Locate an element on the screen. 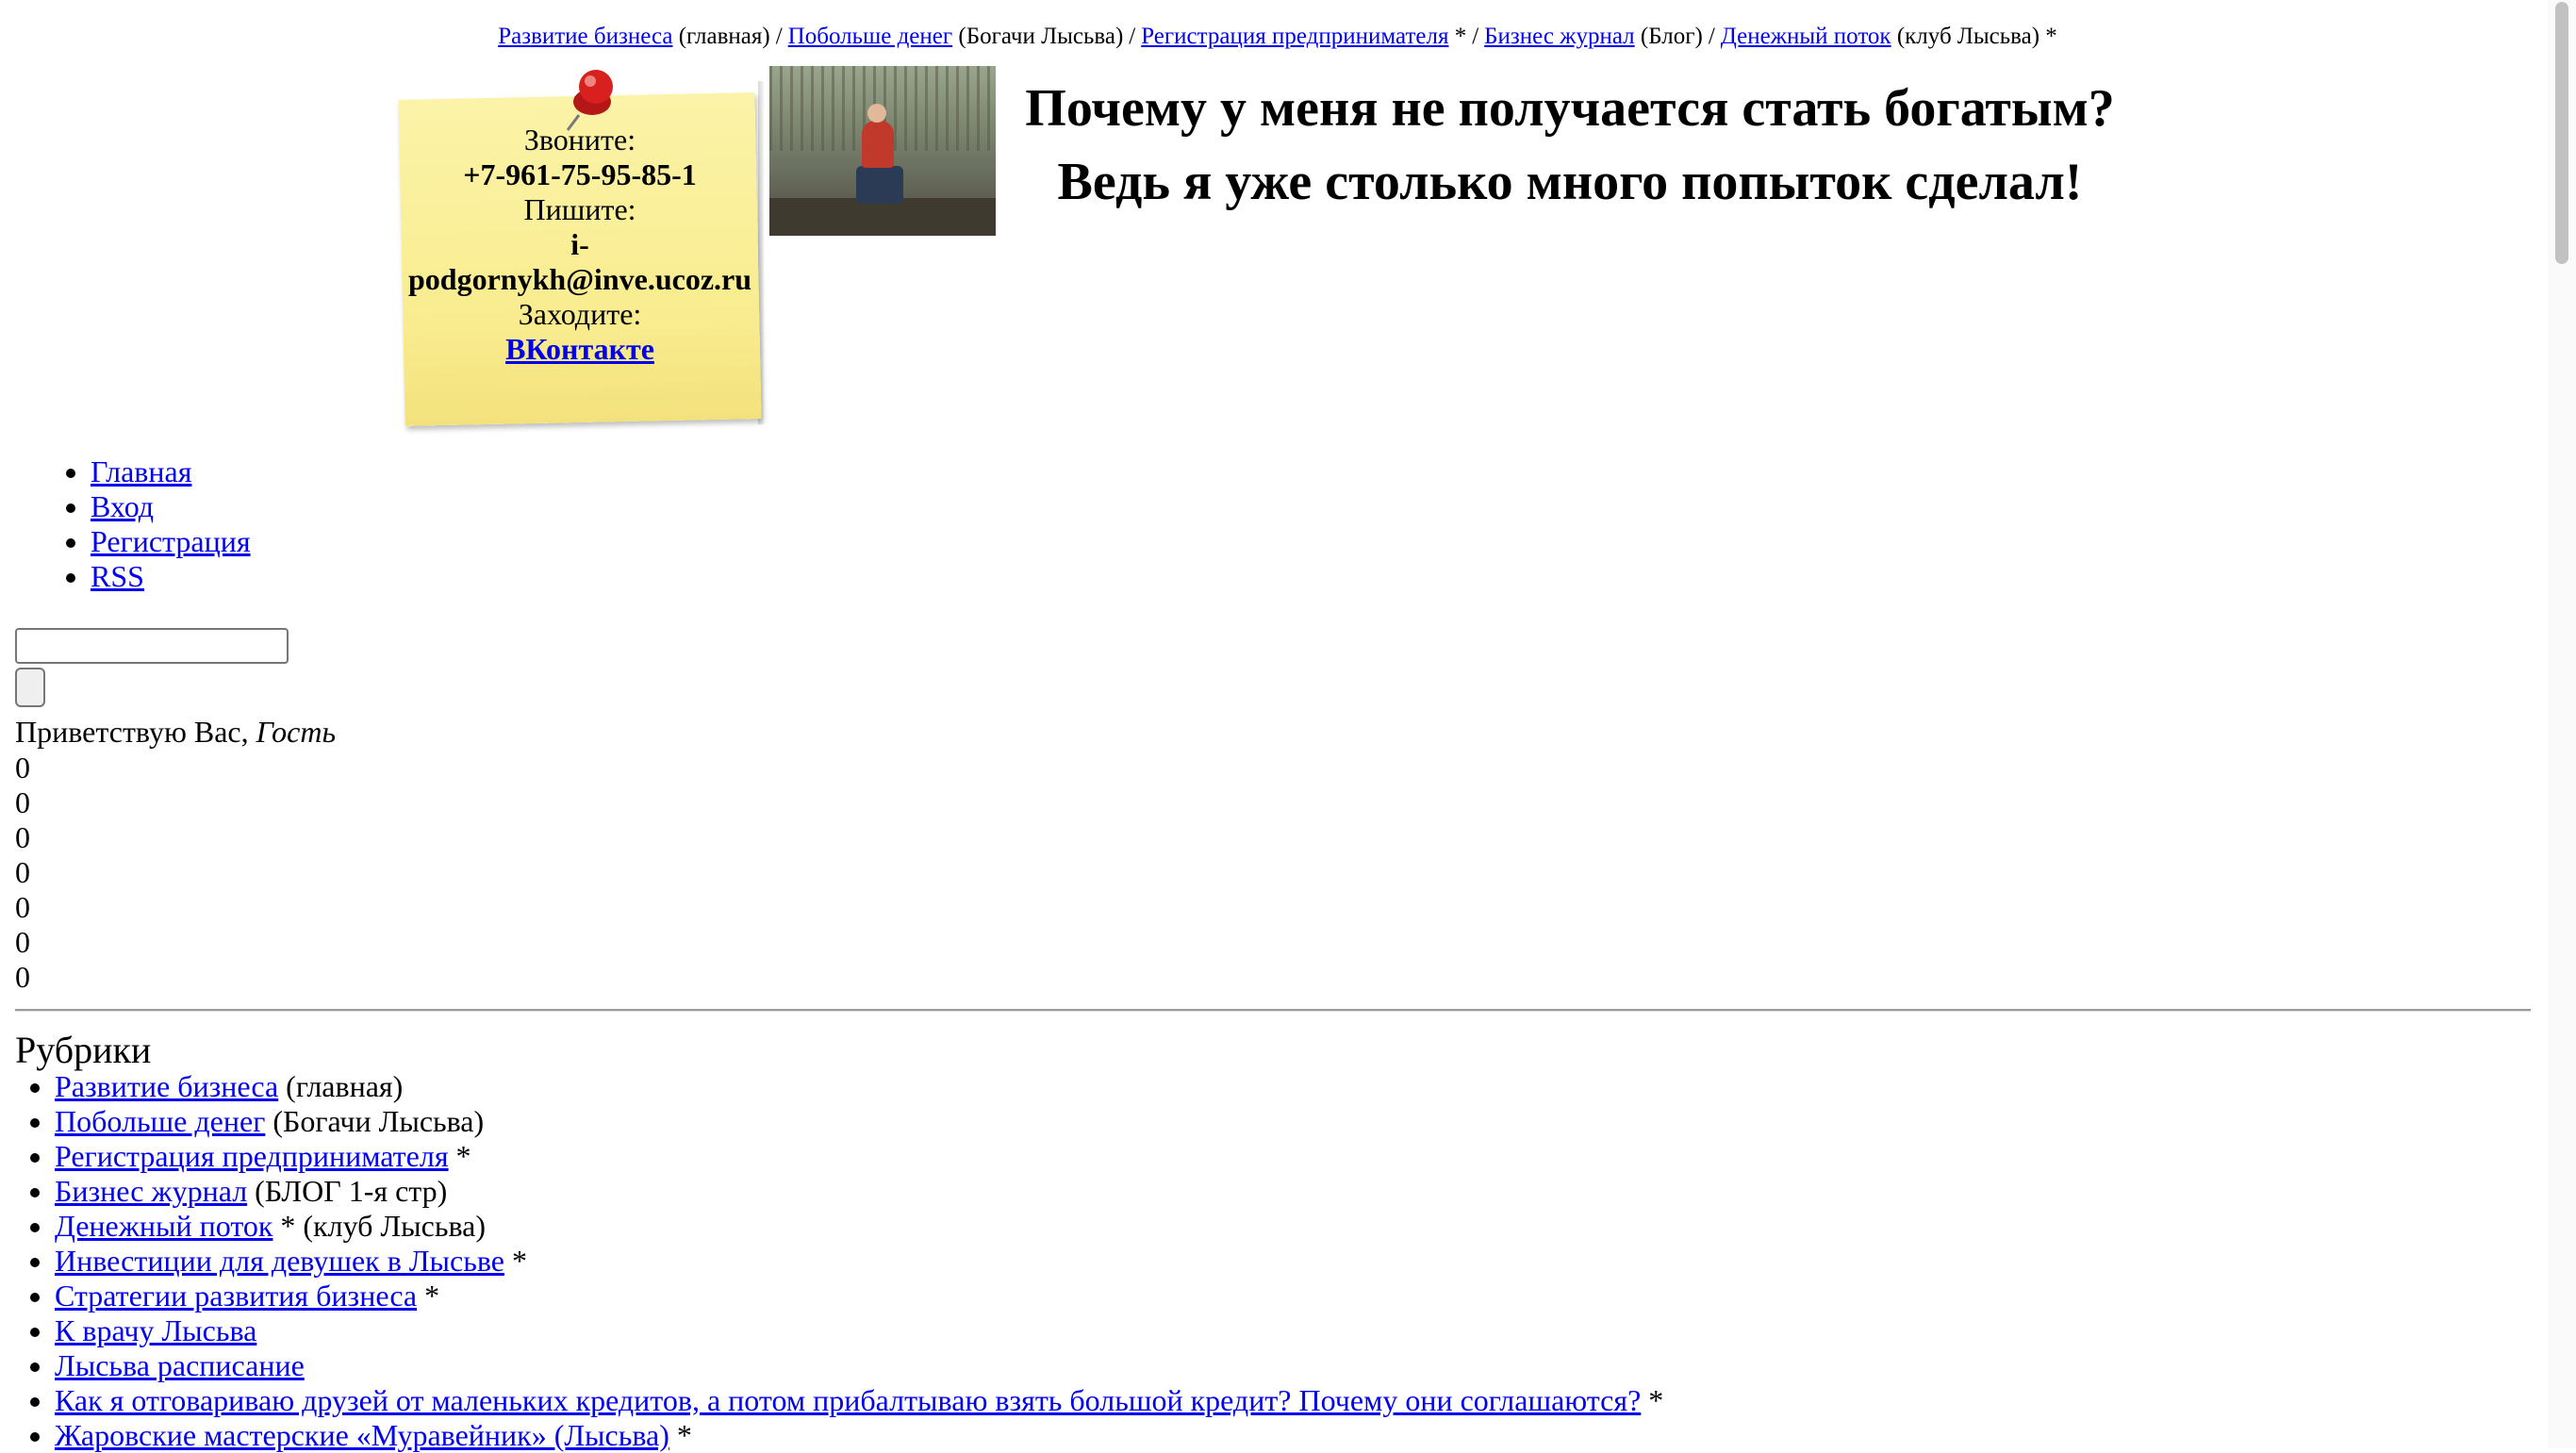 Image resolution: width=2576 pixels, height=1453 pixels. top-nav-note: (Блог) is located at coordinates (1668, 36).